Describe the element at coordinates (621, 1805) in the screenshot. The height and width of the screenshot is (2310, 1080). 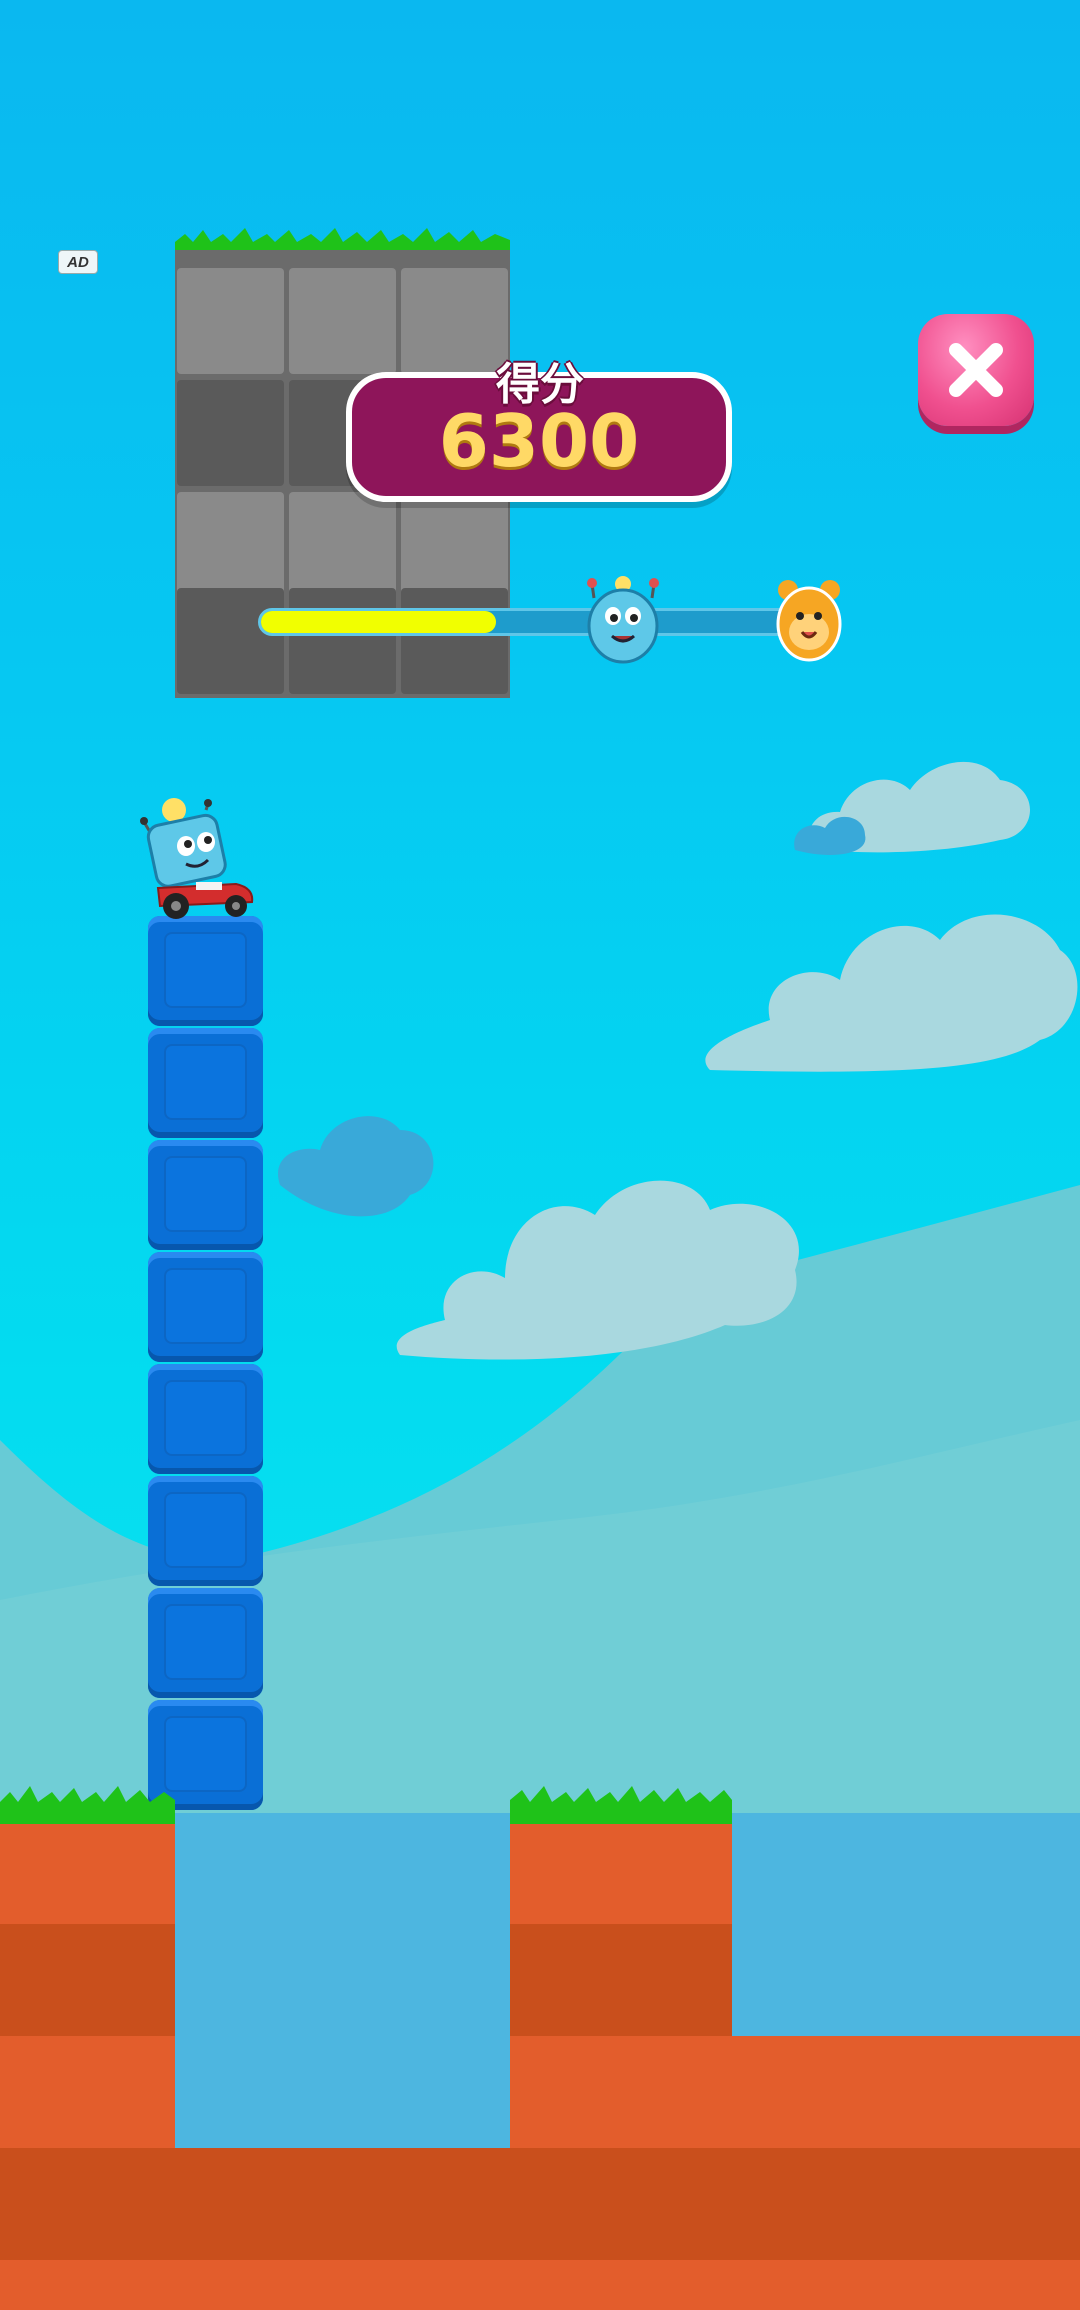
I see `grass-middle` at that location.